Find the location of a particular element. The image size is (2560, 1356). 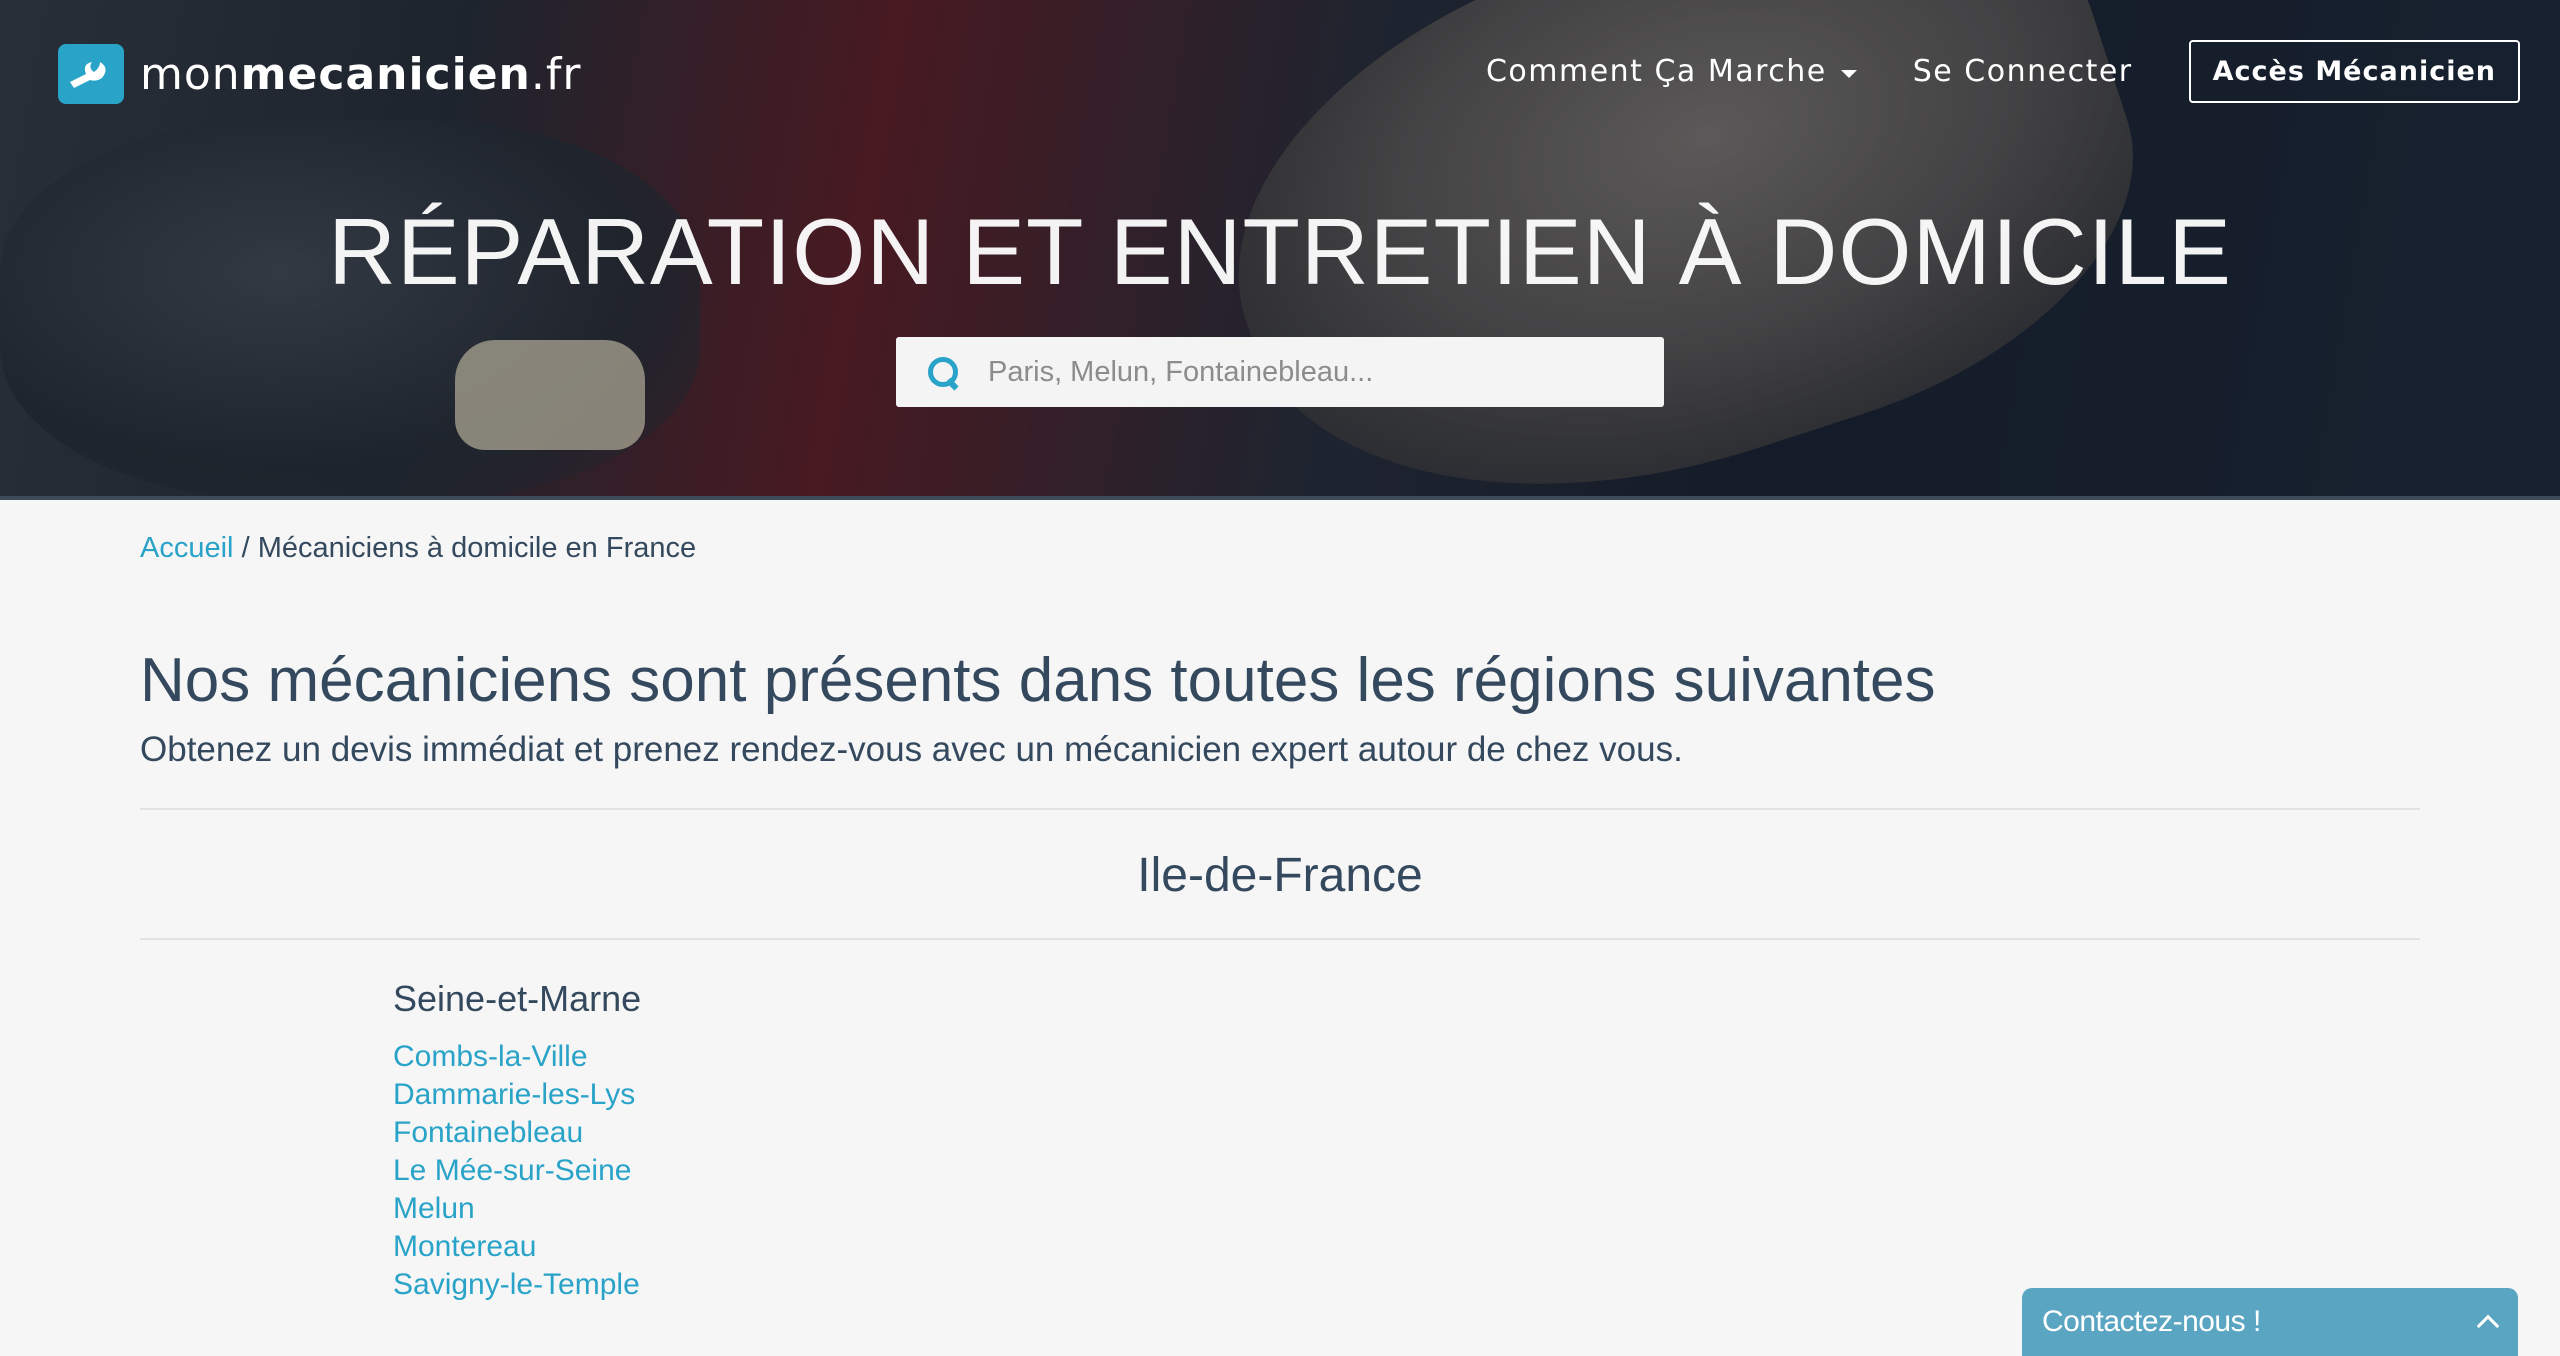

logo-wordmark: monmecanicien.fr is located at coordinates (361, 74).